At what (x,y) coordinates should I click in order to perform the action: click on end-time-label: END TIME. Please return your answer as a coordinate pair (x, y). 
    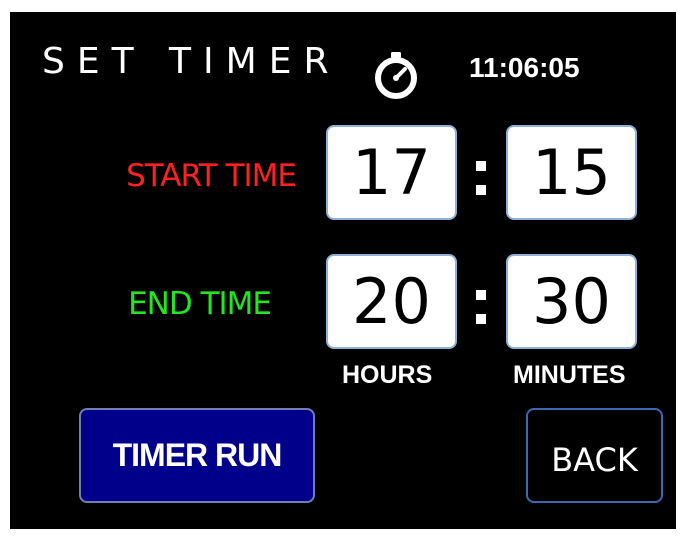
    Looking at the image, I should click on (200, 304).